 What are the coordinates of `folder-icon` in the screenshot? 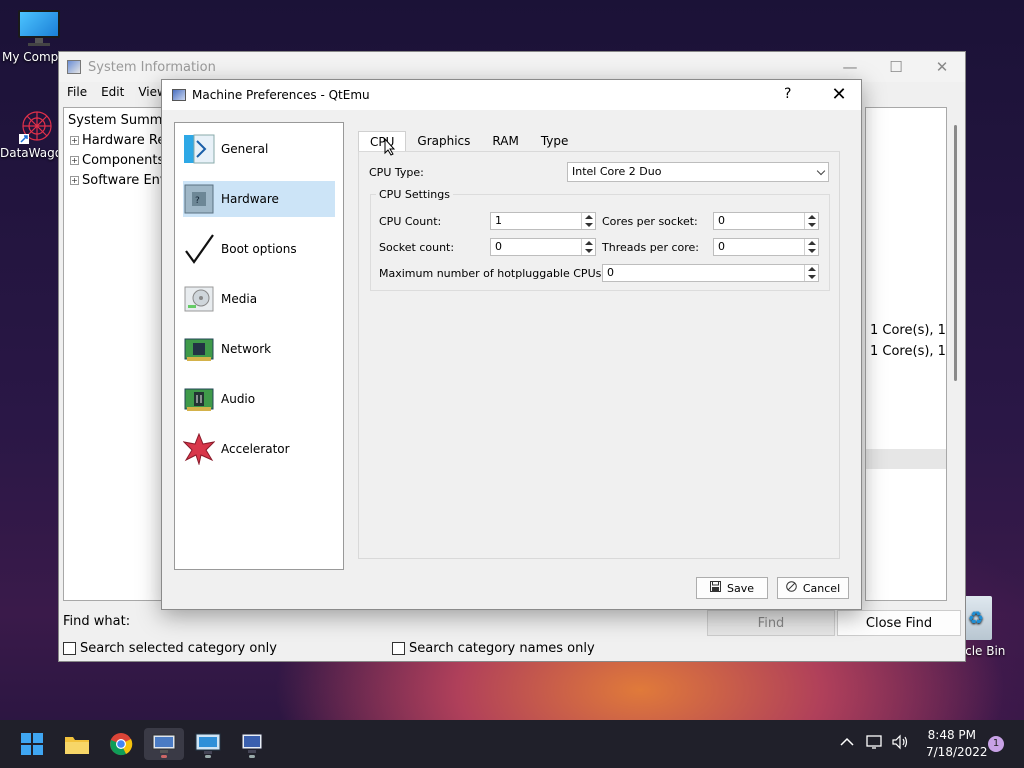 It's located at (77, 745).